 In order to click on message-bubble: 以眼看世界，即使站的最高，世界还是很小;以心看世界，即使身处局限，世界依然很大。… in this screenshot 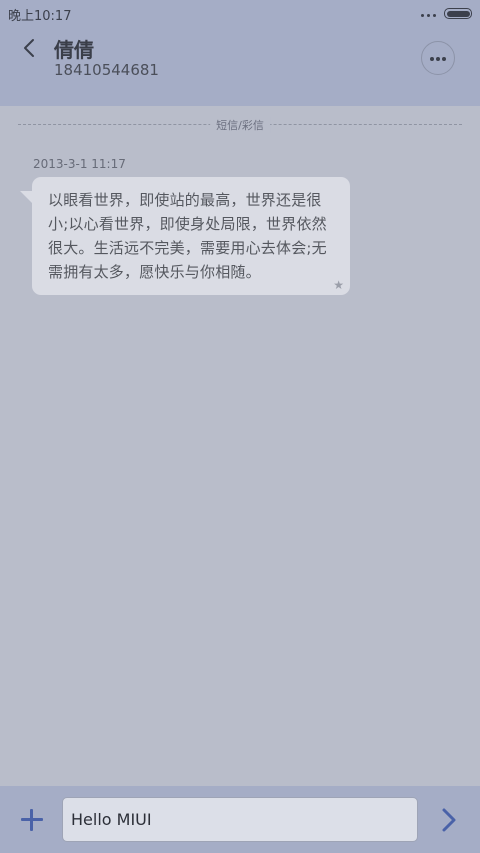, I will do `click(185, 236)`.